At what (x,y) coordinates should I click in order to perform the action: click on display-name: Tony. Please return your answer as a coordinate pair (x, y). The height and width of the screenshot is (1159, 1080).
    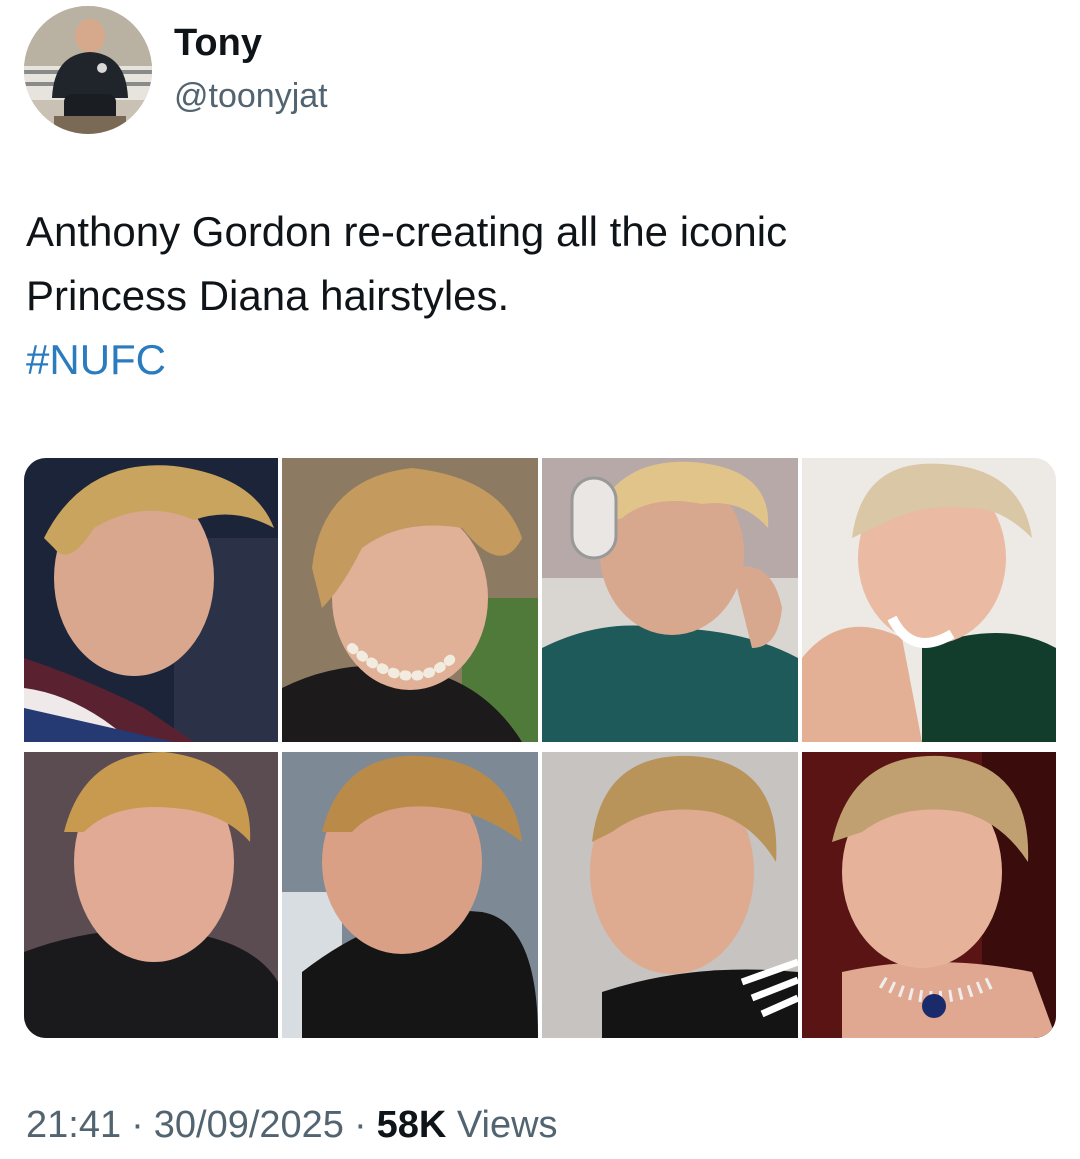
    Looking at the image, I should click on (251, 43).